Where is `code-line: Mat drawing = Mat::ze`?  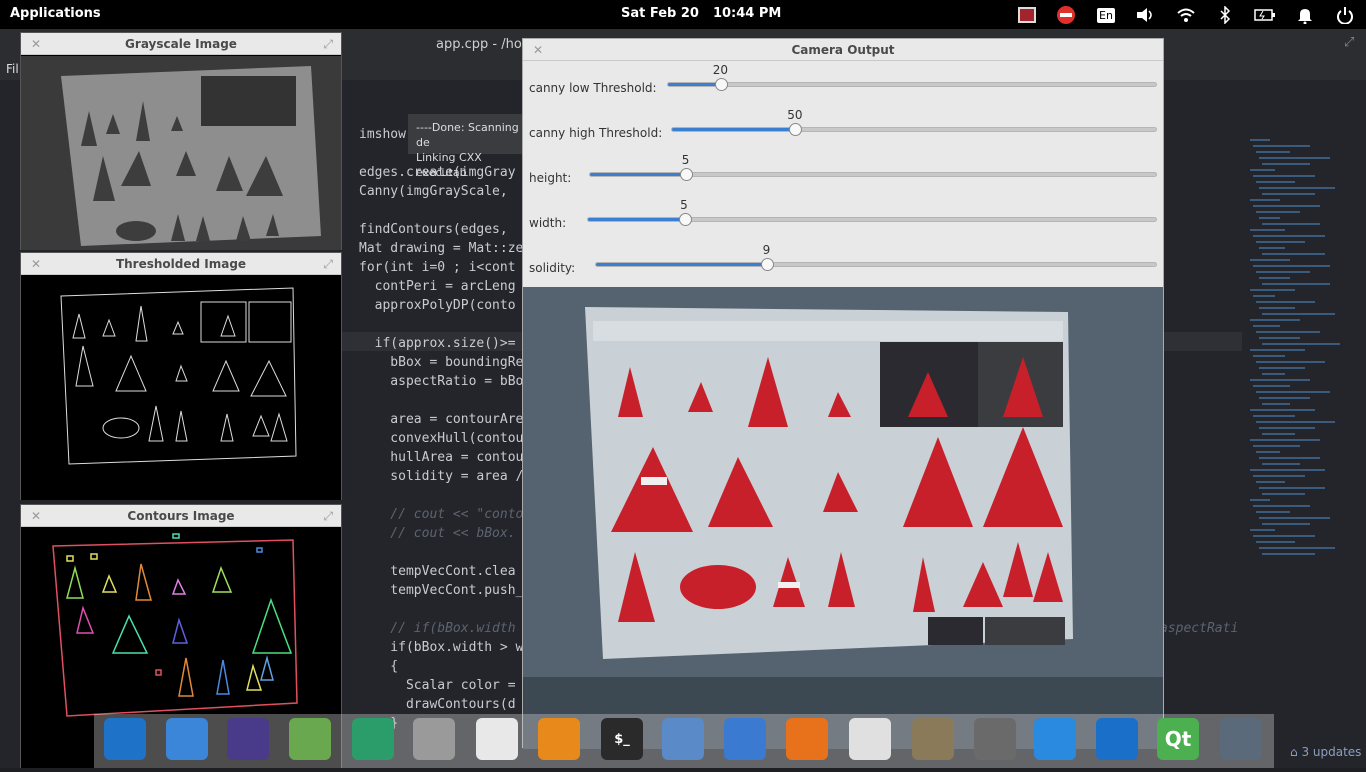
code-line: Mat drawing = Mat::ze is located at coordinates (441, 248).